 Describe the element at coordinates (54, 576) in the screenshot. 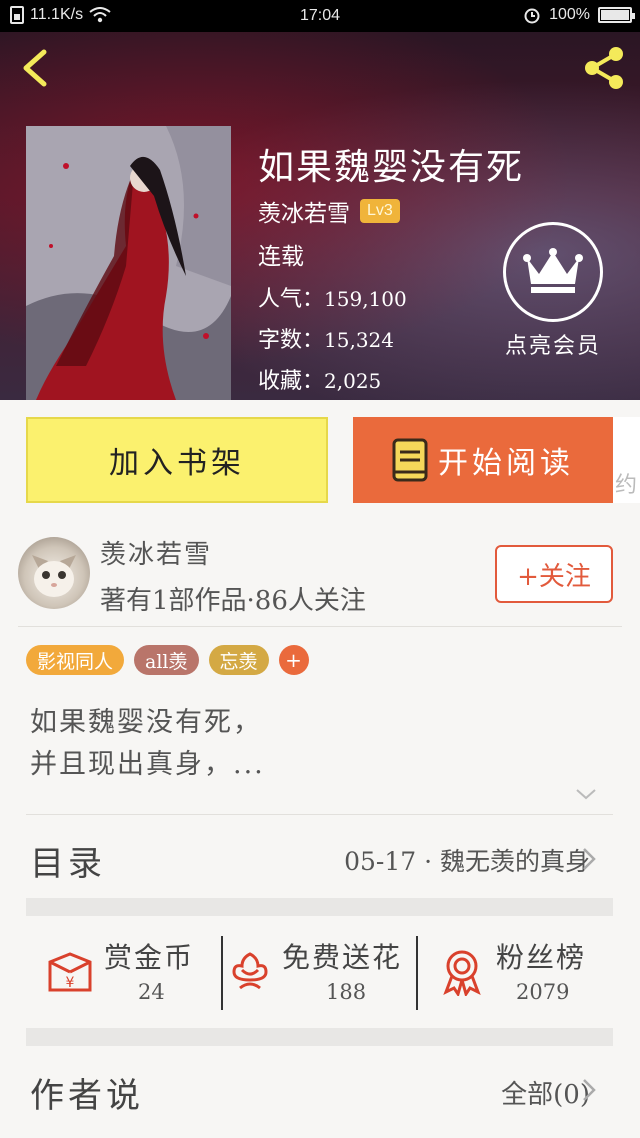

I see `cat-avatar-image` at that location.